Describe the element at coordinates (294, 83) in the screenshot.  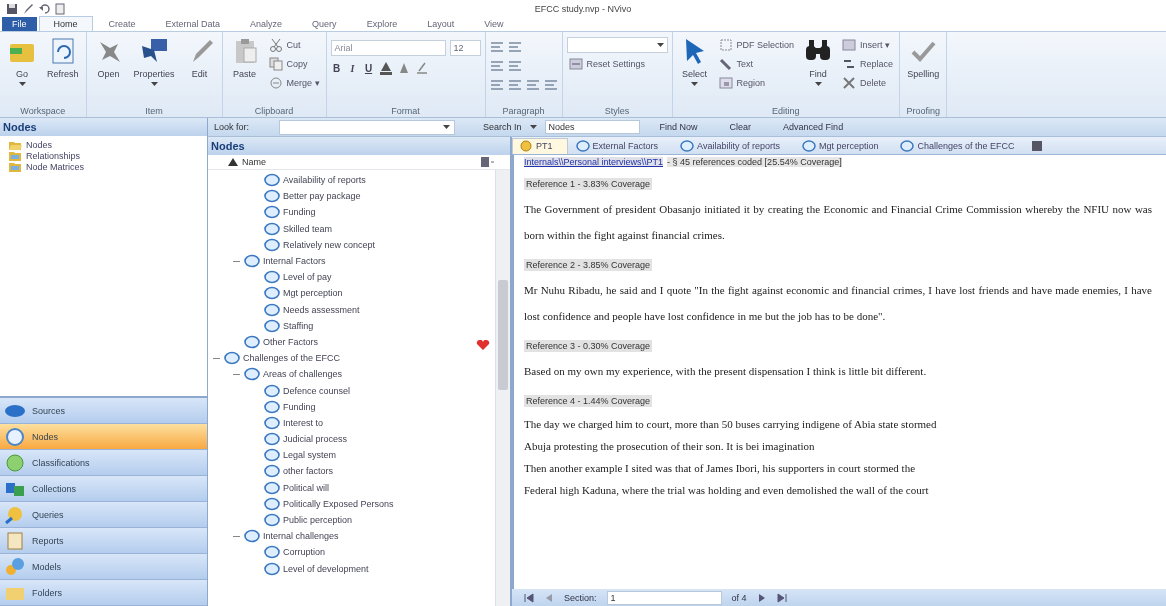
I see `ribbon-button: Merge ▾` at that location.